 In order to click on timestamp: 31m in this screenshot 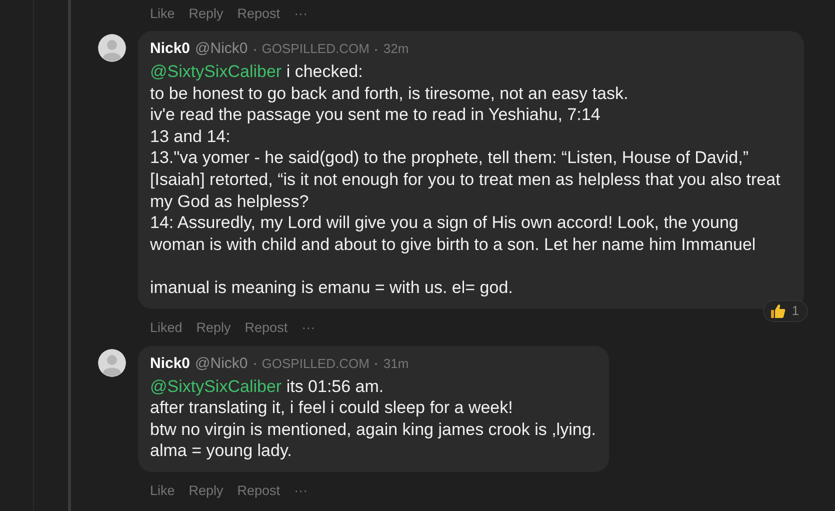, I will do `click(396, 363)`.